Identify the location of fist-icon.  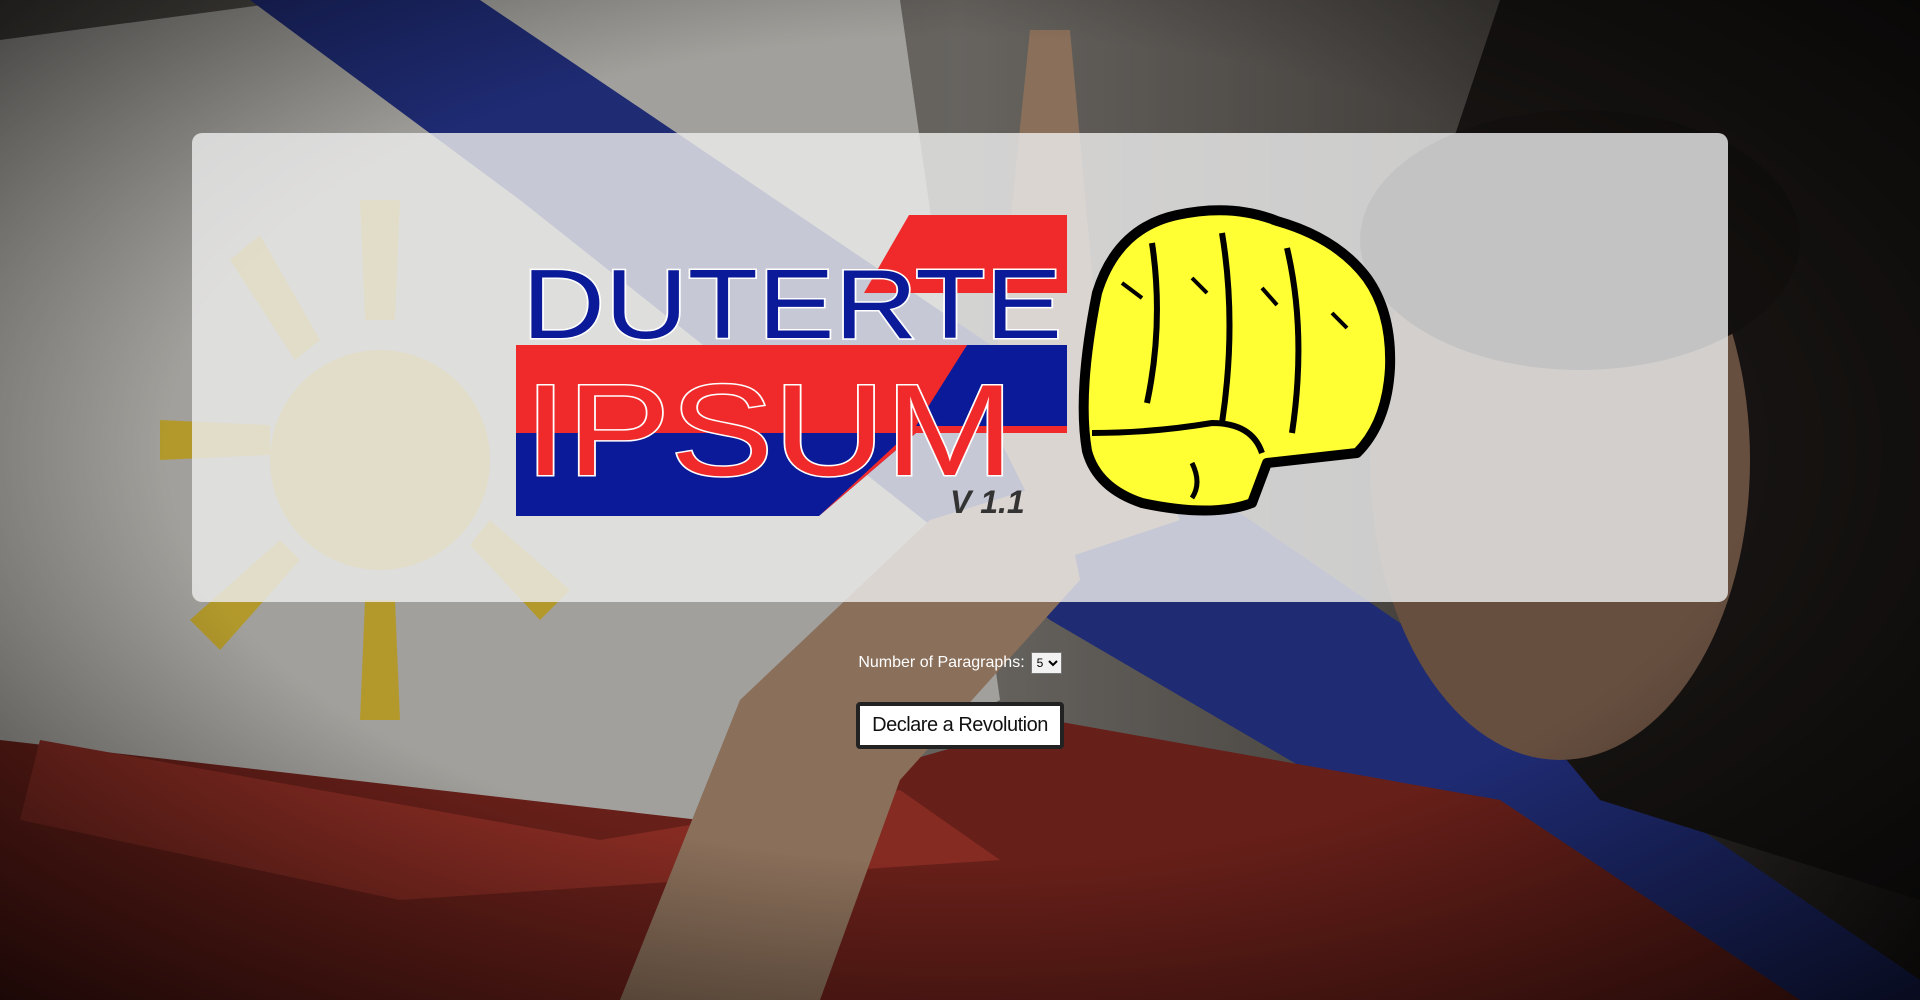
(1237, 360).